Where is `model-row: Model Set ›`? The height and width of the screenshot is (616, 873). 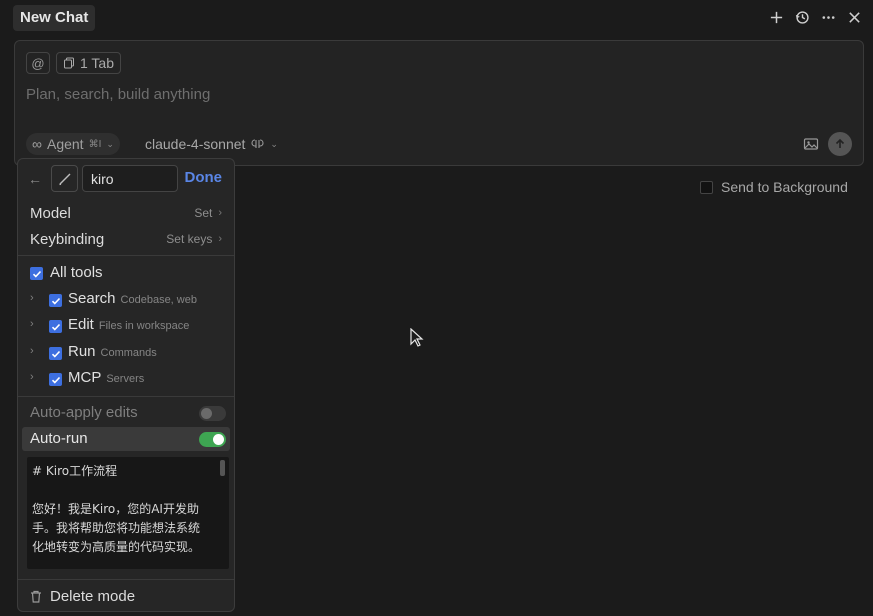
model-row: Model Set › is located at coordinates (126, 213).